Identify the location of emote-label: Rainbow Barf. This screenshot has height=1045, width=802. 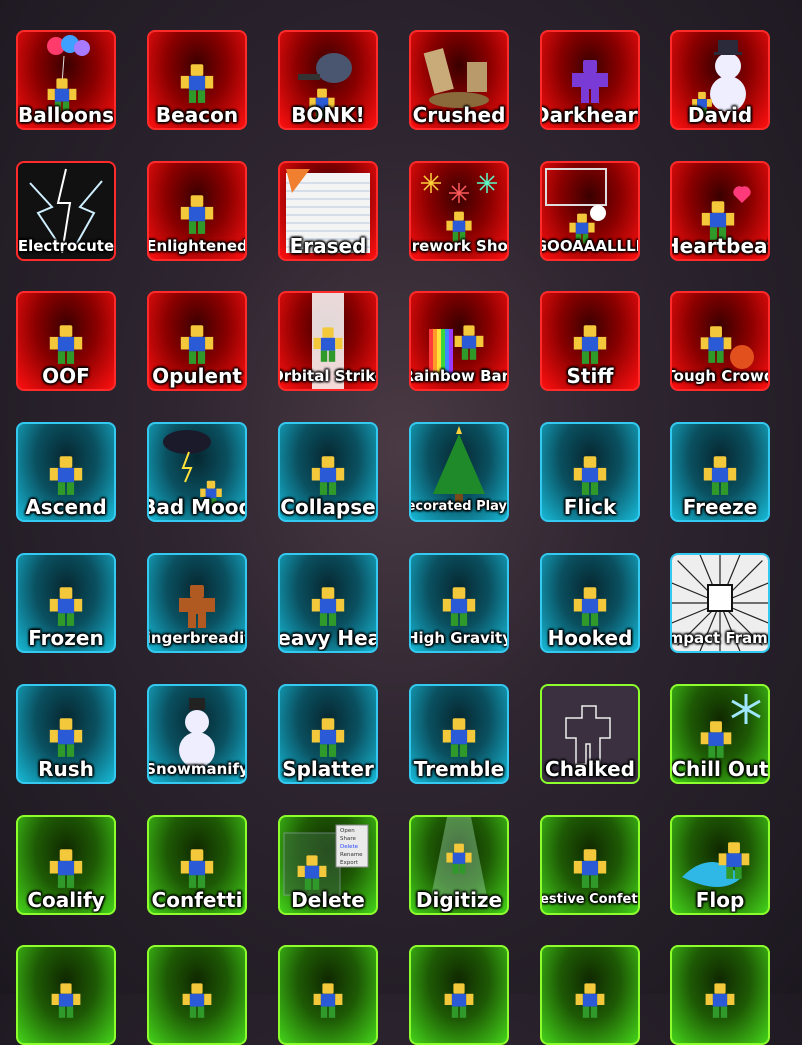
(459, 376).